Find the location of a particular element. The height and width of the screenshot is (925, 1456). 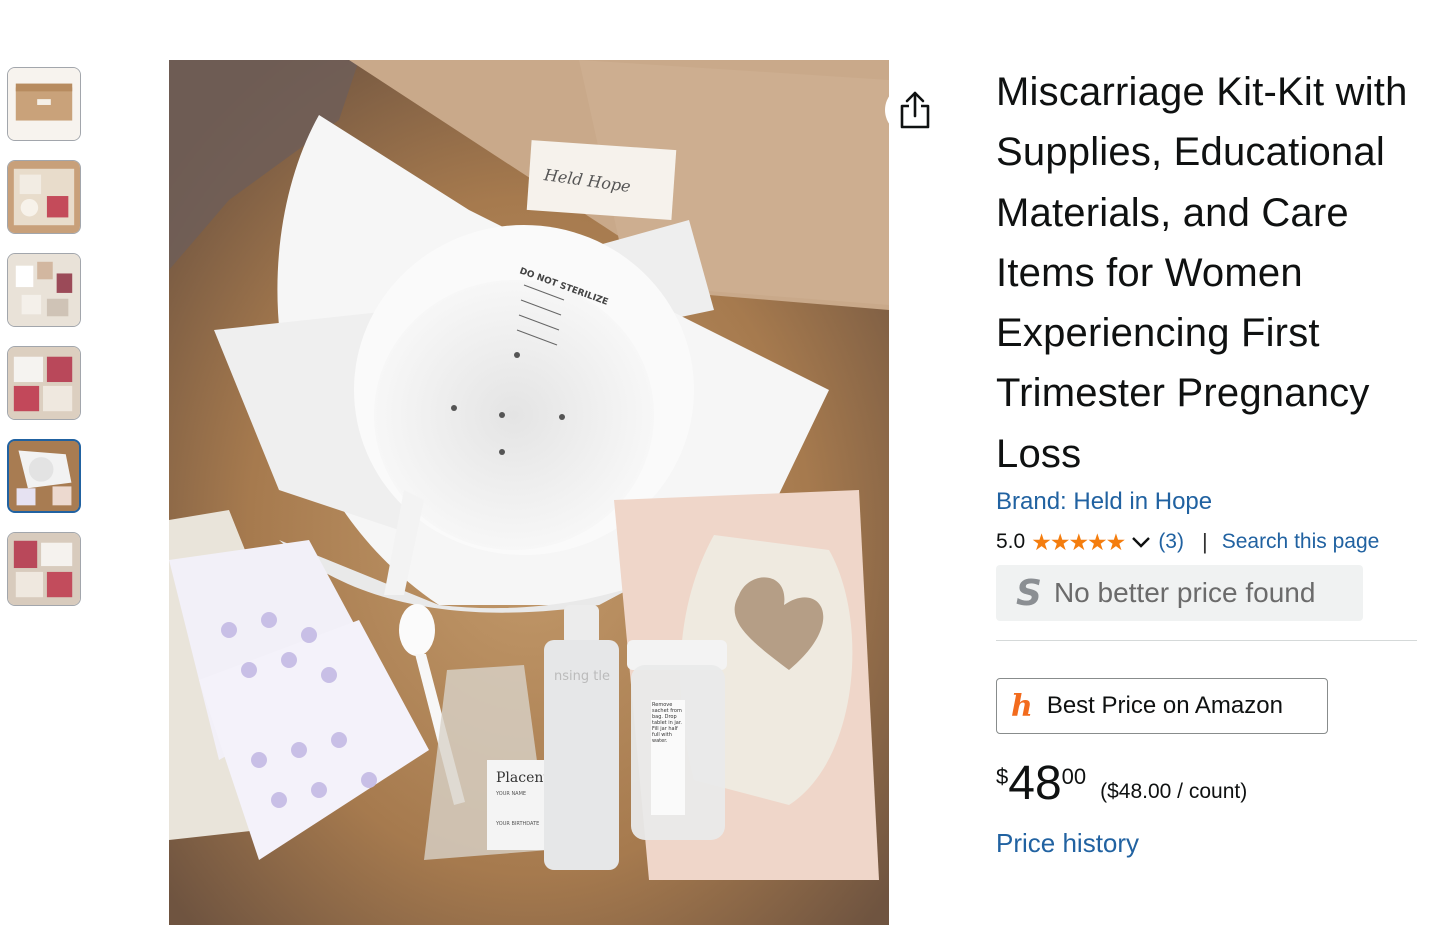

best-price-button: h Best Price on Amazon is located at coordinates (1162, 706).